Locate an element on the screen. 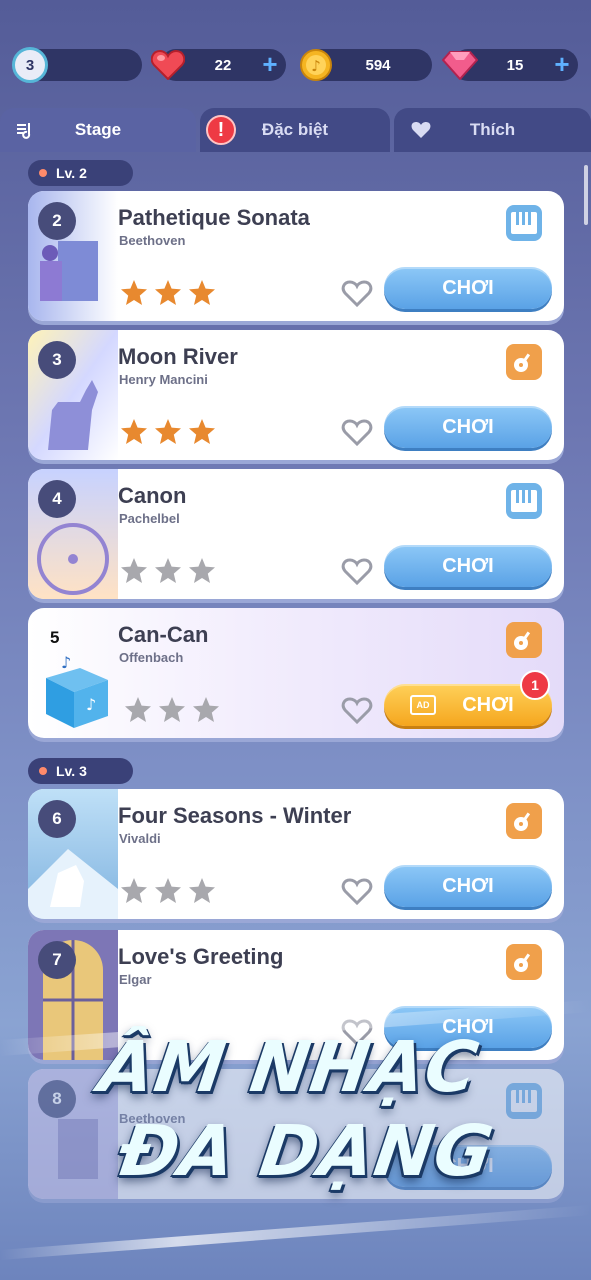  song-number: 6 is located at coordinates (57, 819).